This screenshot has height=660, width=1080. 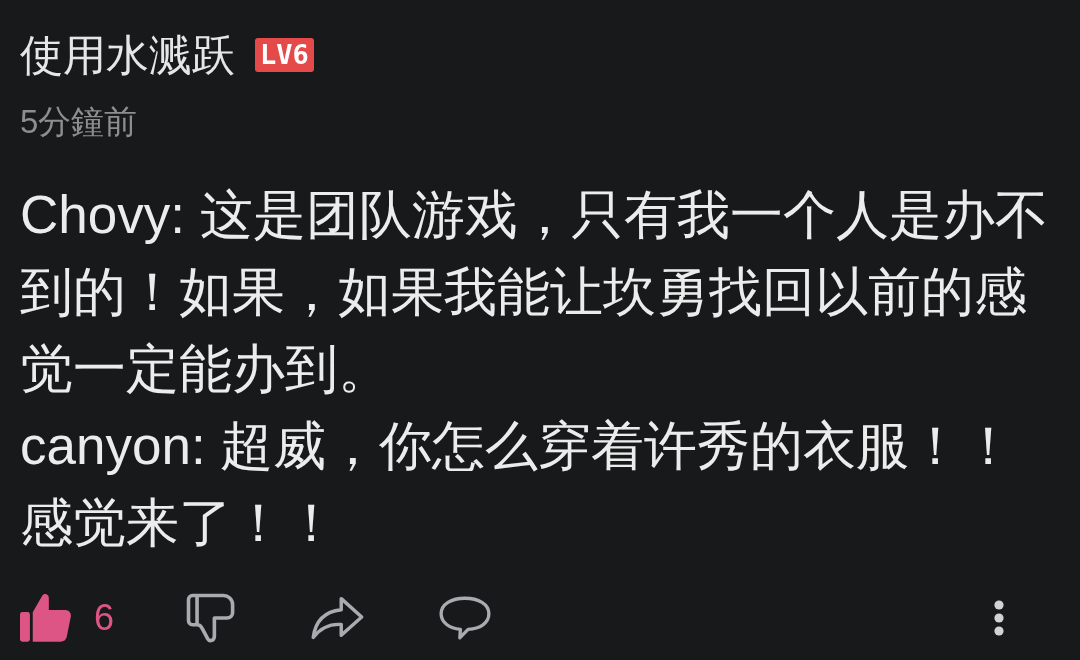 I want to click on more-options-icon, so click(x=999, y=618).